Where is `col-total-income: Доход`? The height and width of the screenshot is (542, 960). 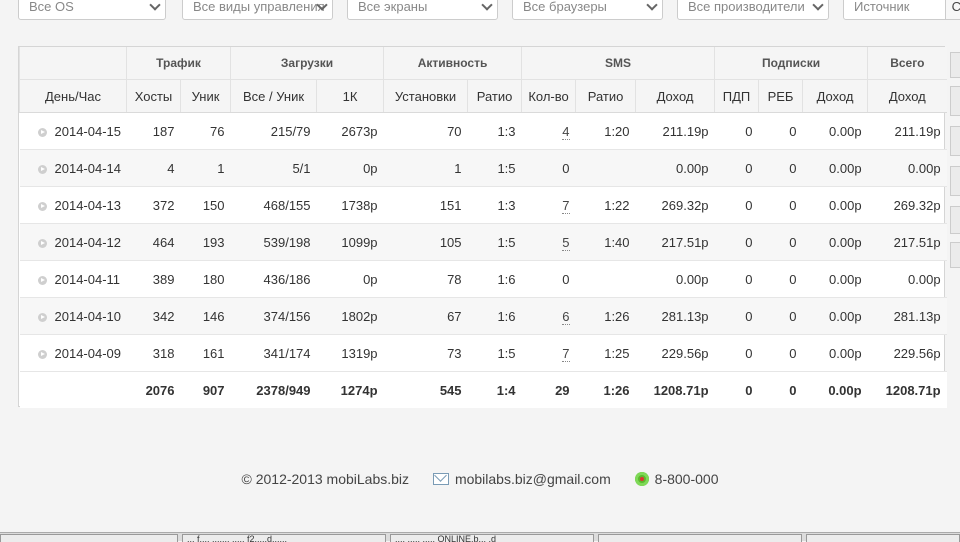
col-total-income: Доход is located at coordinates (907, 96).